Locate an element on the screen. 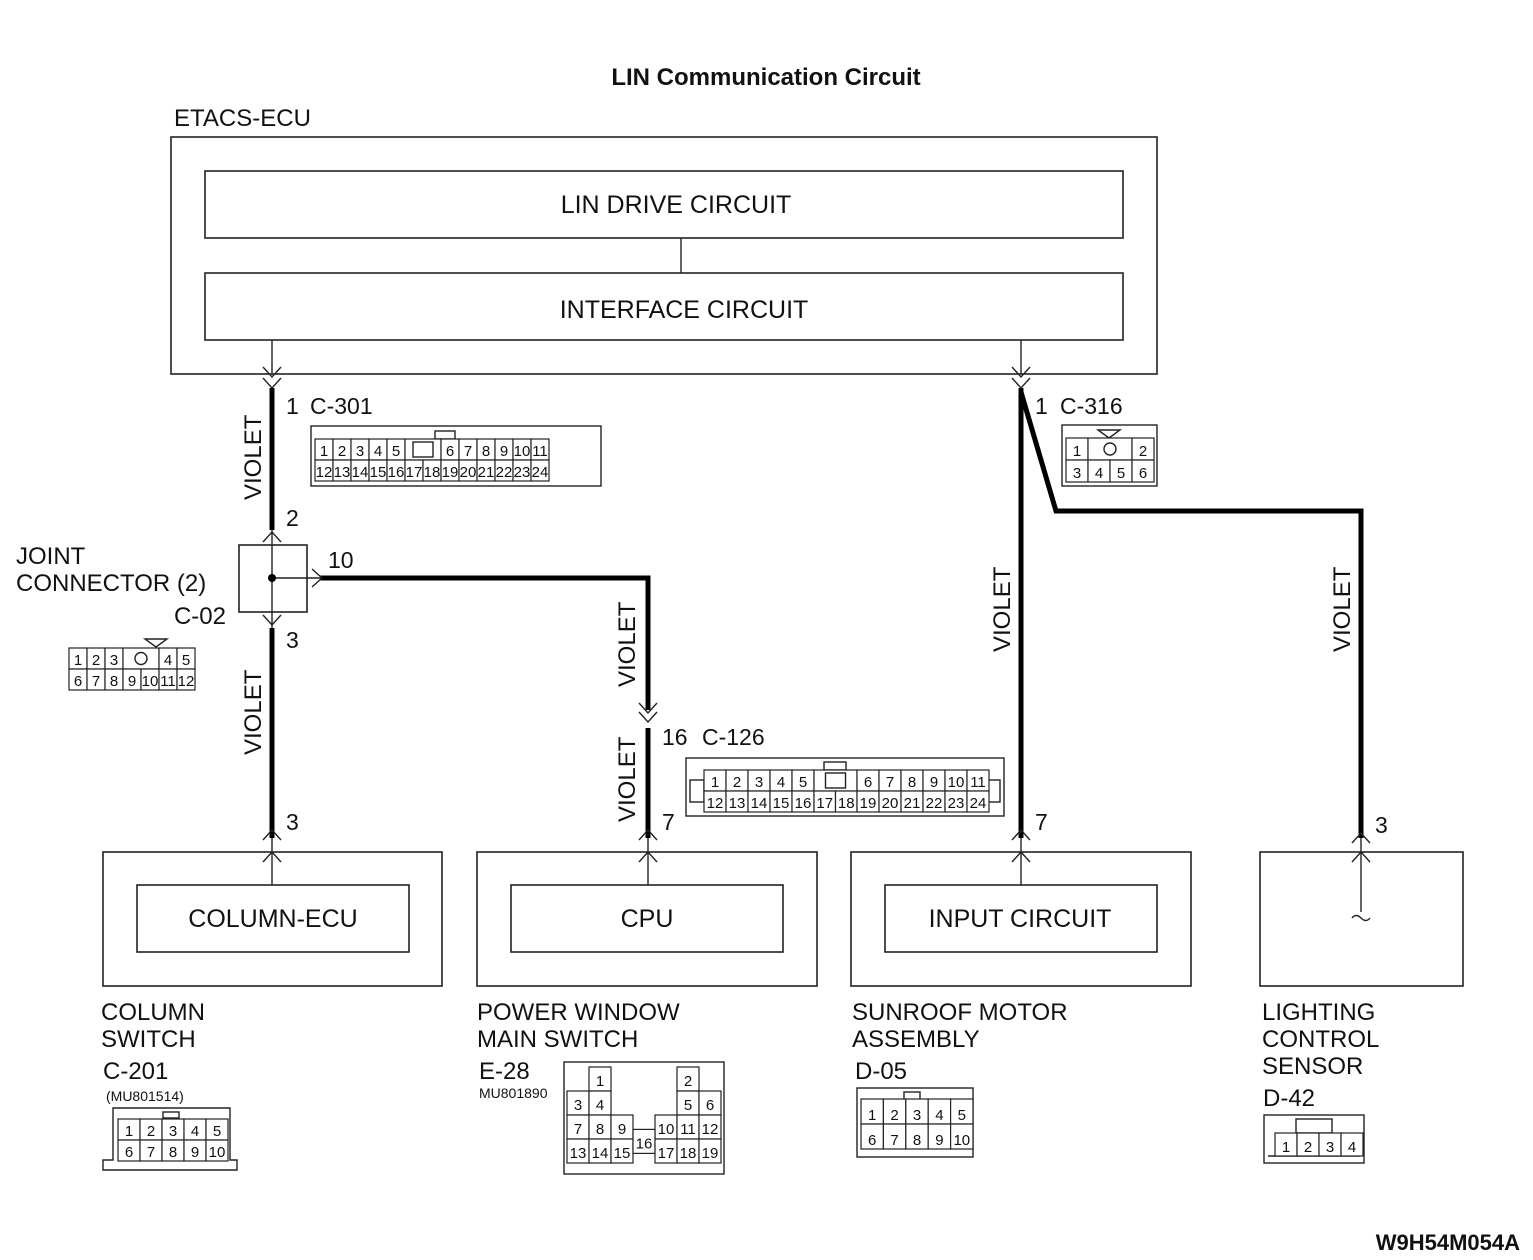 This screenshot has height=1260, width=1533. c316-pin: 1 is located at coordinates (1041, 406).